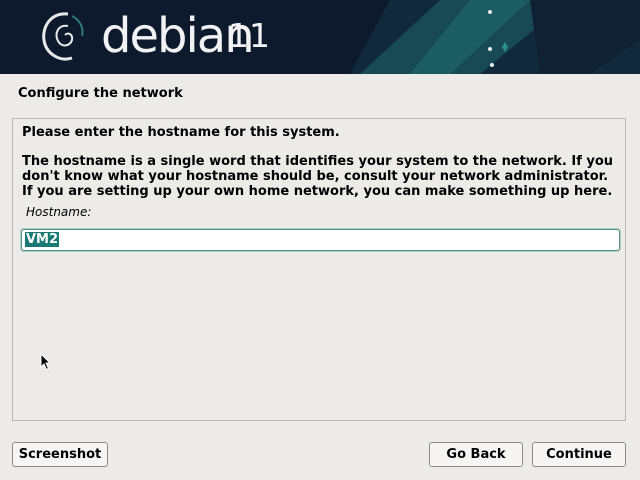 Image resolution: width=640 pixels, height=480 pixels. Describe the element at coordinates (63, 36) in the screenshot. I see `debian-swirl-logo` at that location.